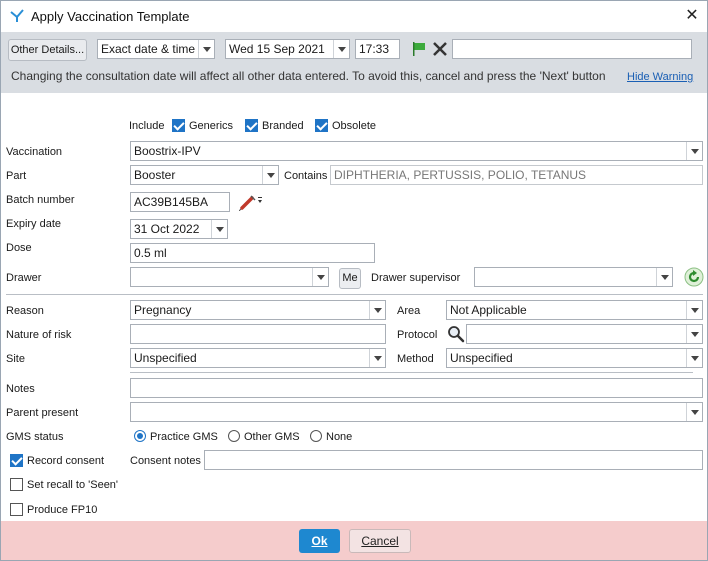  What do you see at coordinates (573, 277) in the screenshot?
I see `drawer-supervisor-select` at bounding box center [573, 277].